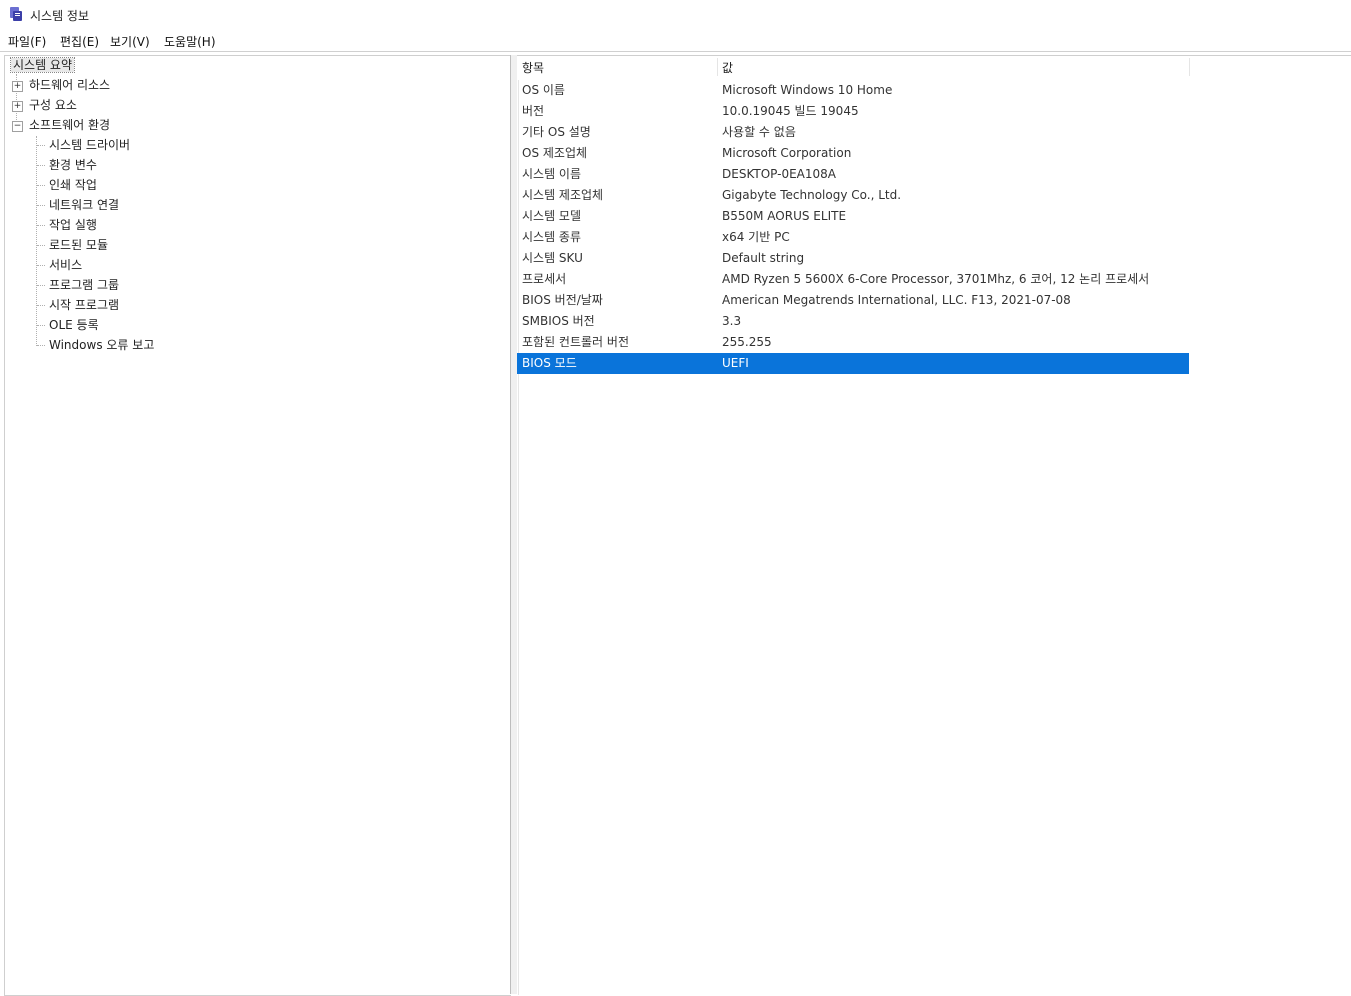  Describe the element at coordinates (544, 279) in the screenshot. I see `row-item-cell: 프로세서` at that location.